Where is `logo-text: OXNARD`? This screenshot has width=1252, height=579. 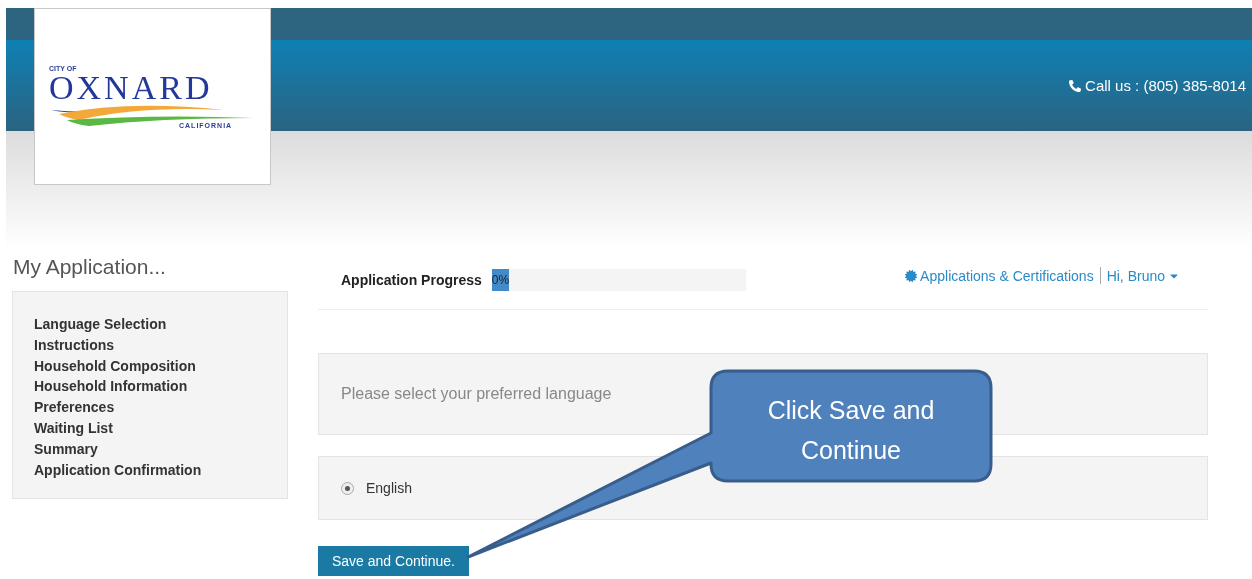 logo-text: OXNARD is located at coordinates (131, 87).